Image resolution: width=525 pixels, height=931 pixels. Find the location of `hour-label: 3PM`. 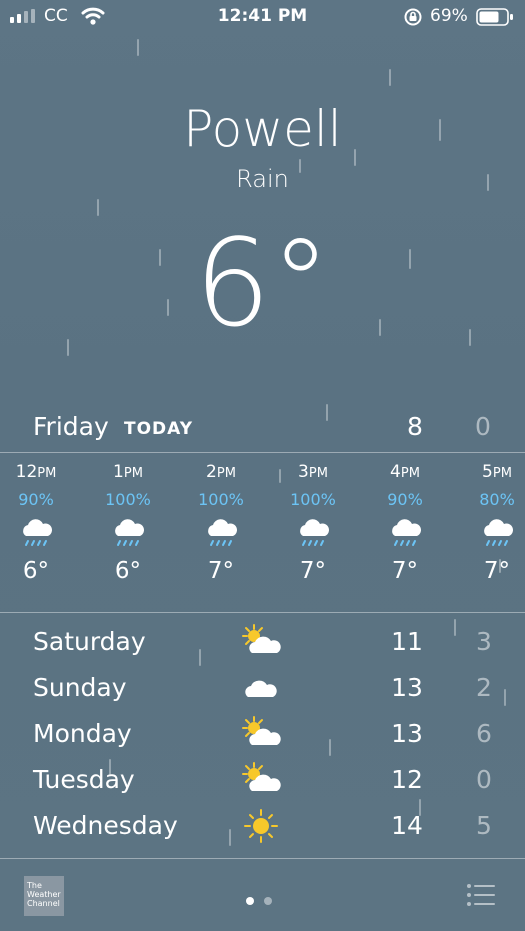

hour-label: 3PM is located at coordinates (313, 472).